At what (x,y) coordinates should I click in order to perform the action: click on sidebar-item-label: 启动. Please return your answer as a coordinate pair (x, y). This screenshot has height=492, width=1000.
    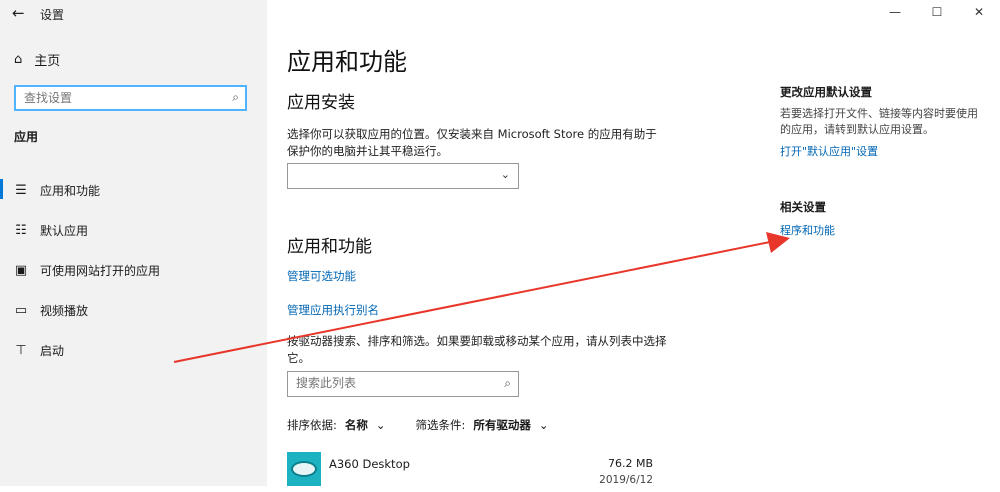
    Looking at the image, I should click on (52, 350).